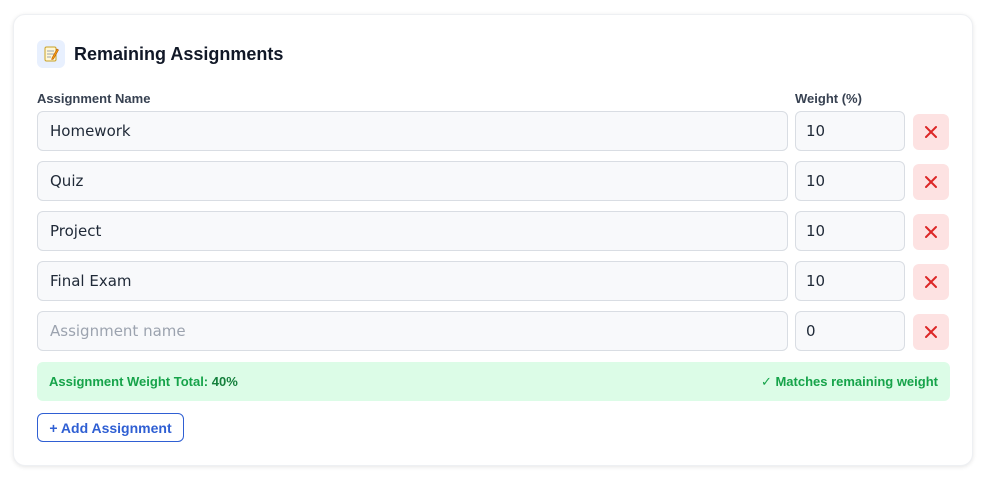 This screenshot has width=989, height=481. What do you see at coordinates (224, 381) in the screenshot?
I see `weight-total-value: 40%` at bounding box center [224, 381].